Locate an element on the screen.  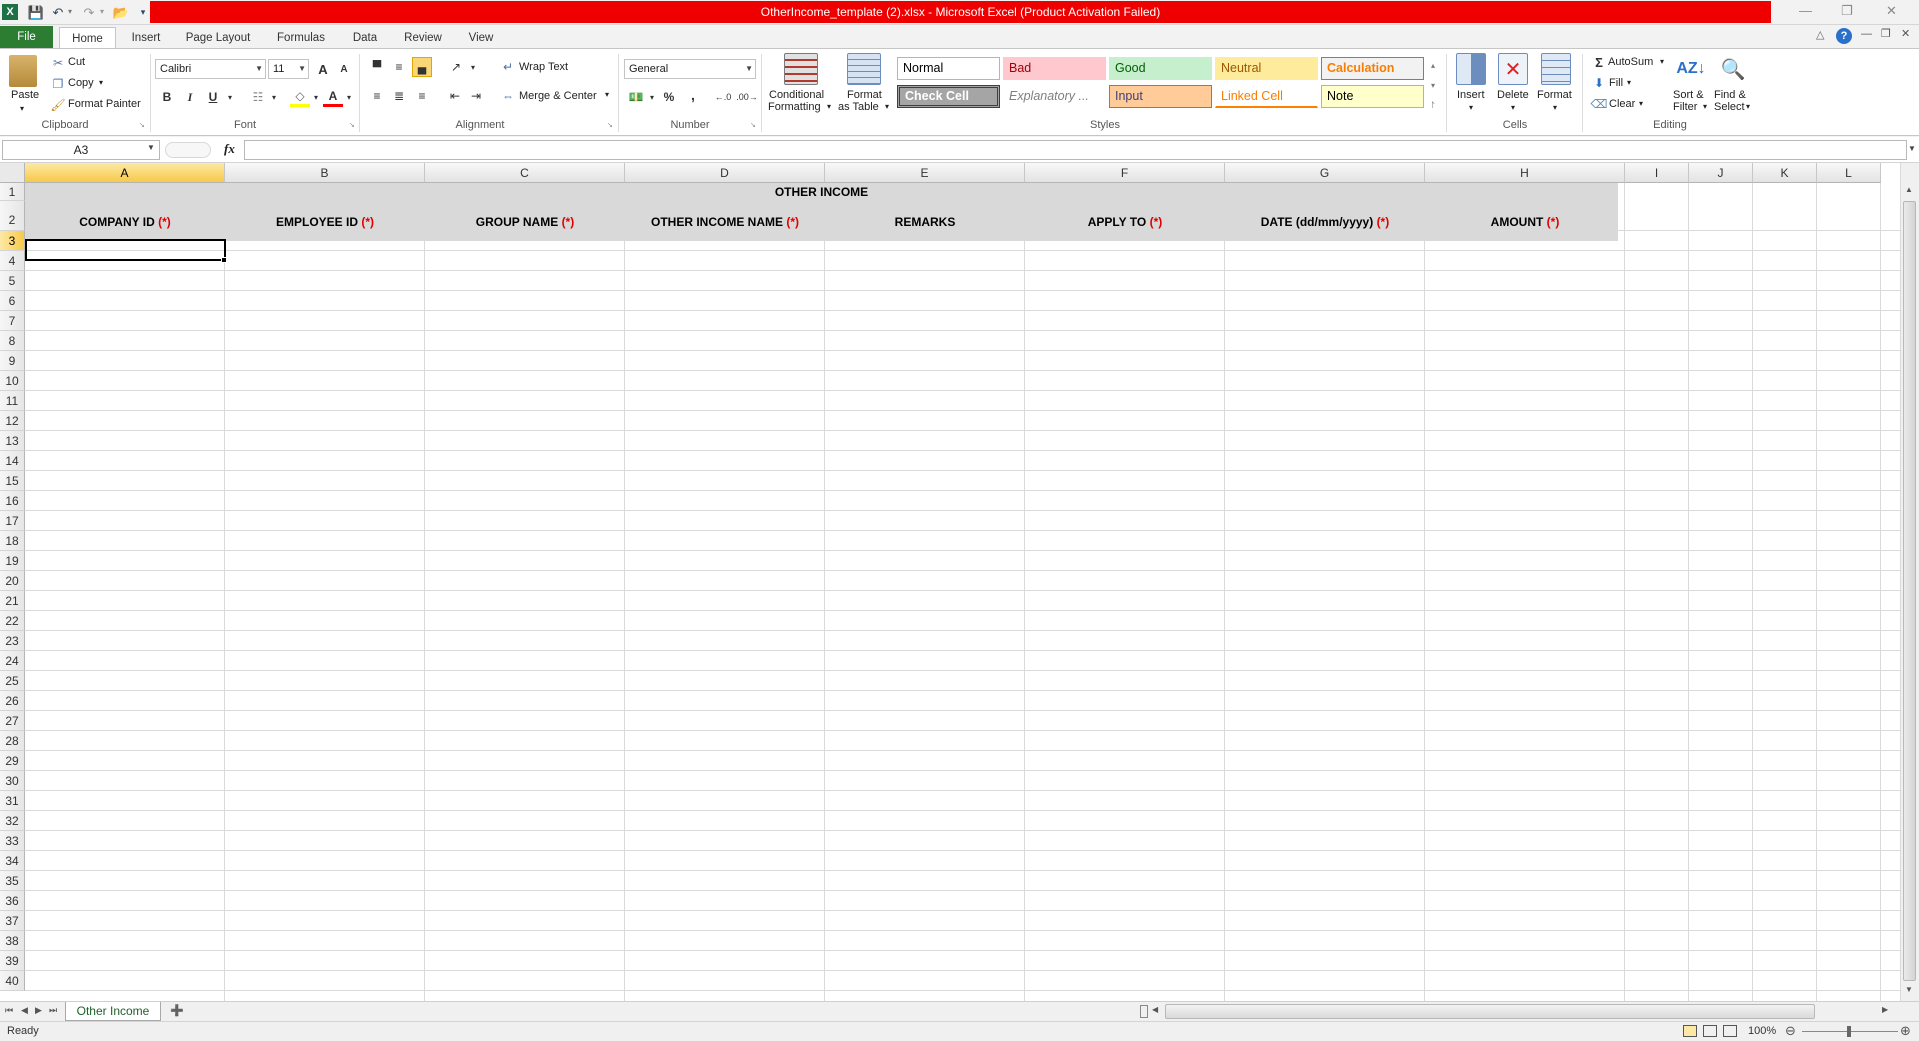
row-header-39: 39 is located at coordinates (12, 961).